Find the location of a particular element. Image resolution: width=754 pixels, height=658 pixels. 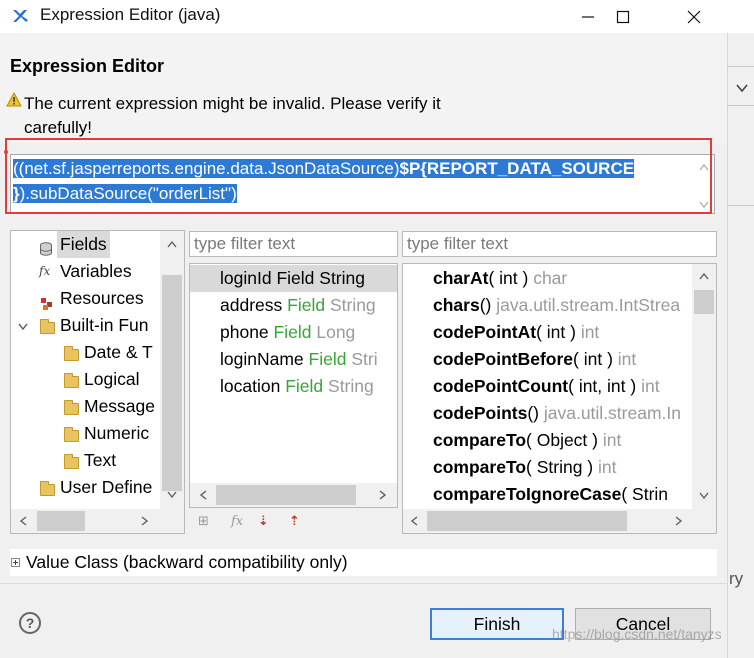

expression-parameter-close: } is located at coordinates (16, 193).